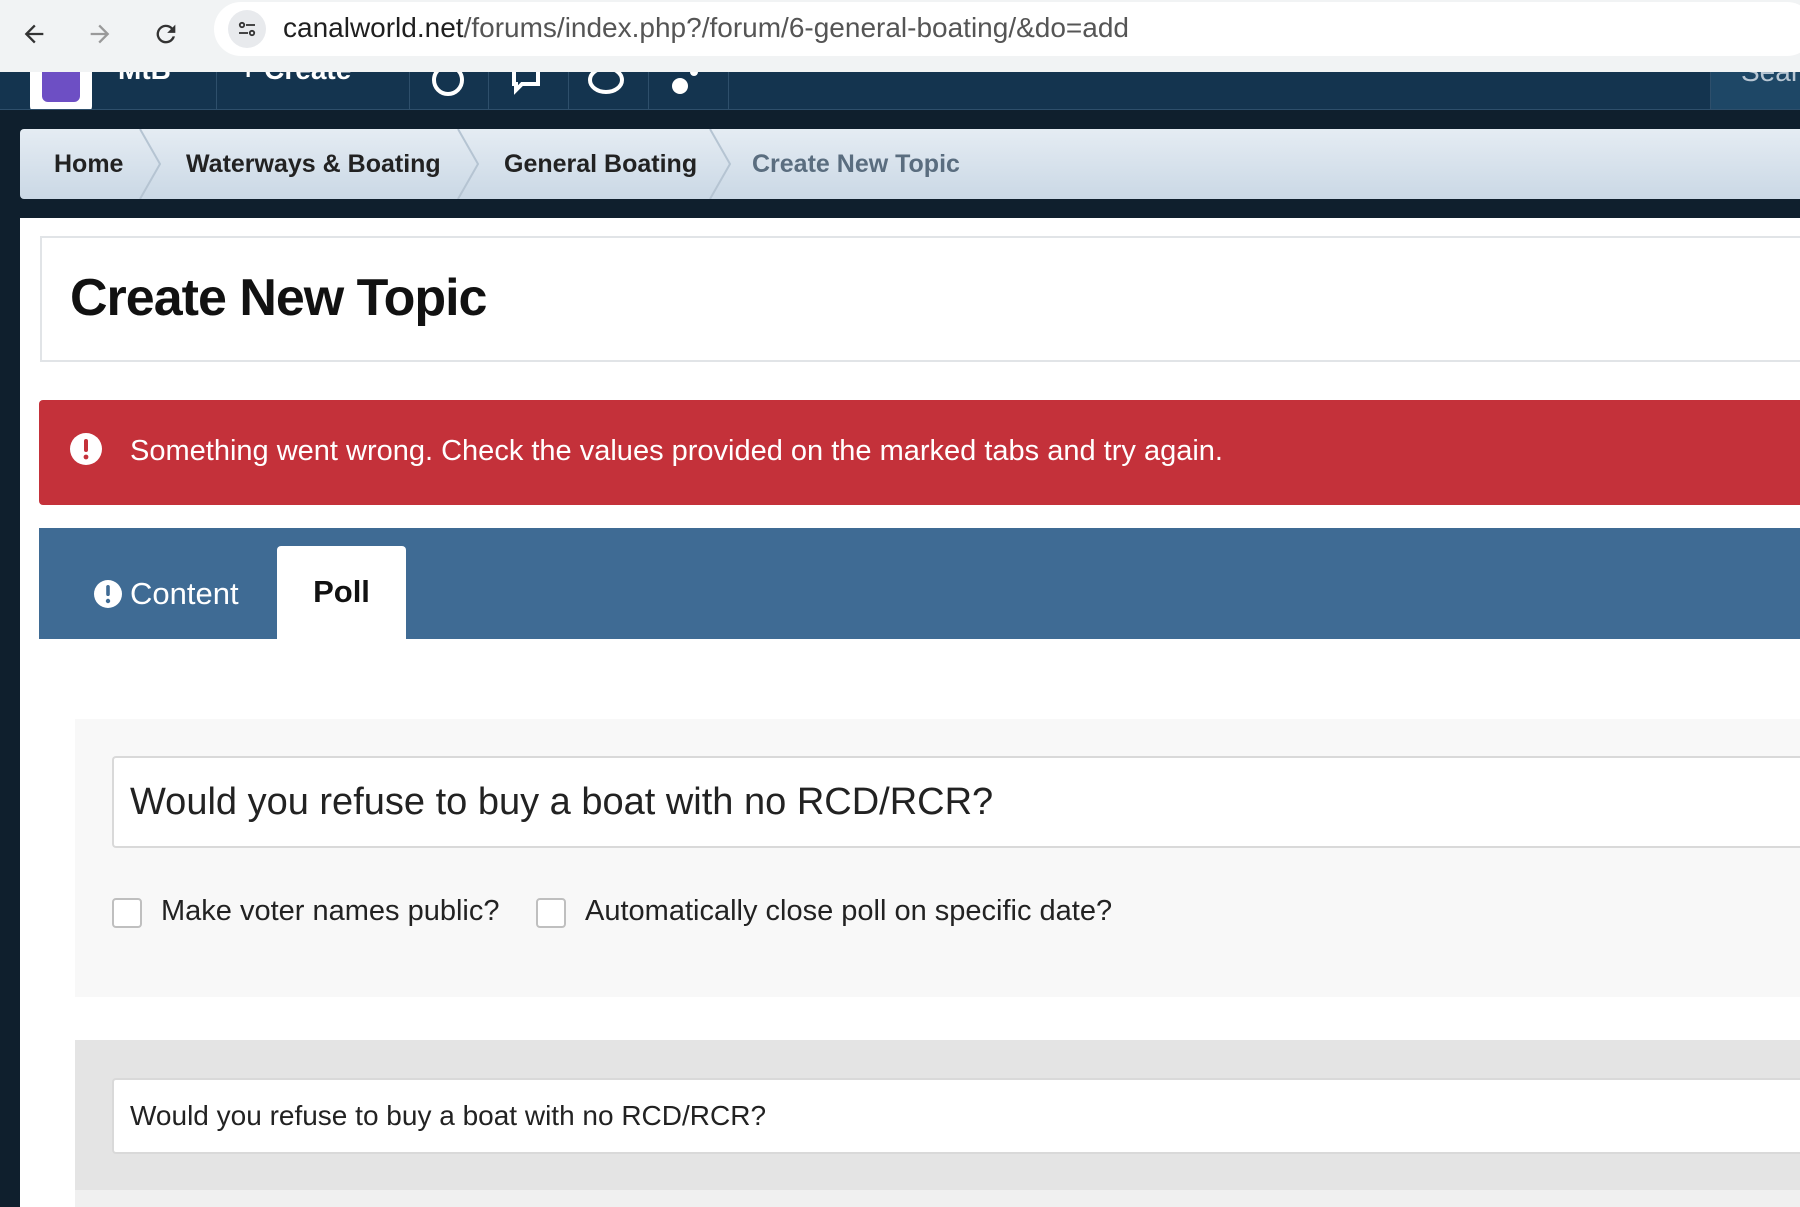  I want to click on tab-poll-label: Poll, so click(341, 591).